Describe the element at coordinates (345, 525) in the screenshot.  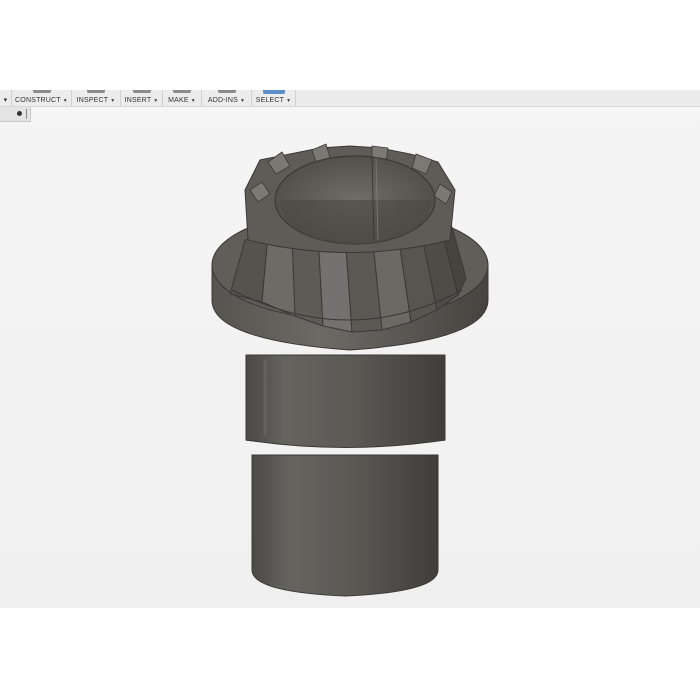
I see `lower-shaft` at that location.